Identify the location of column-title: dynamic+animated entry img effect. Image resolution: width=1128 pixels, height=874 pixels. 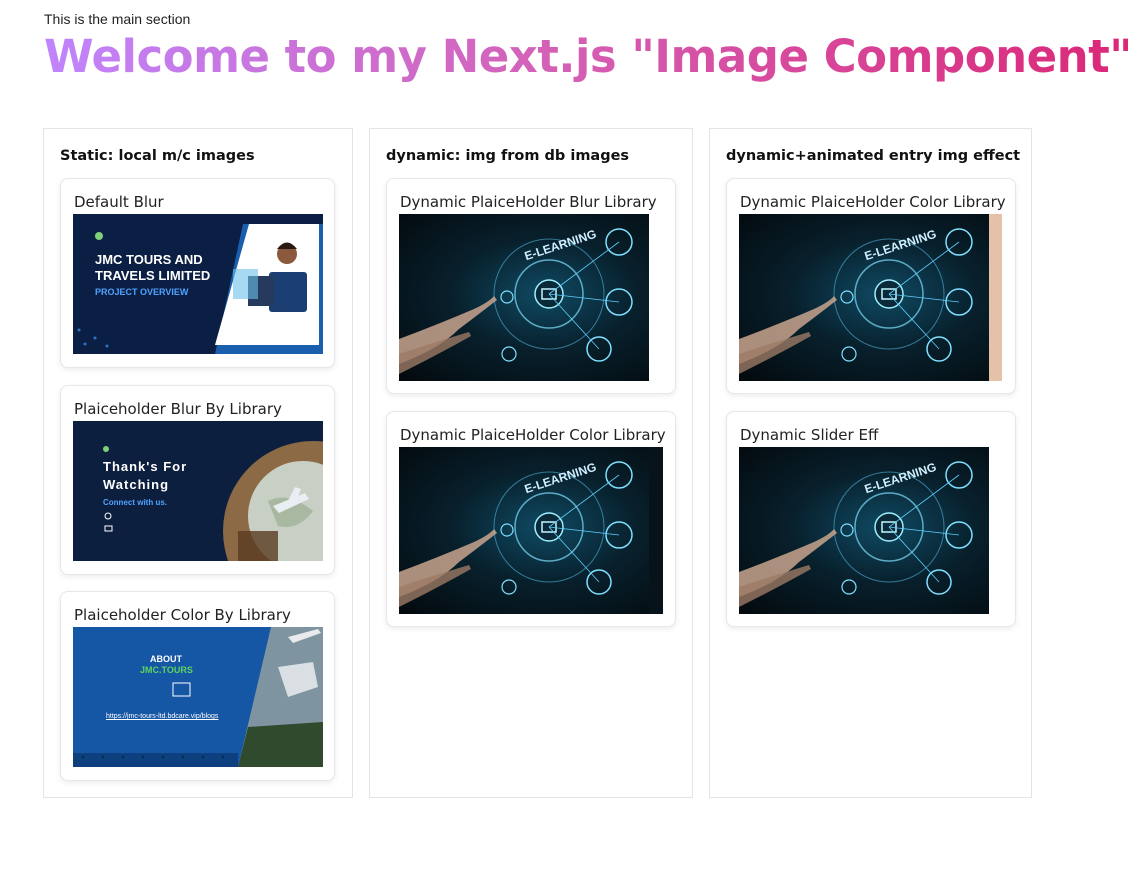
(873, 156).